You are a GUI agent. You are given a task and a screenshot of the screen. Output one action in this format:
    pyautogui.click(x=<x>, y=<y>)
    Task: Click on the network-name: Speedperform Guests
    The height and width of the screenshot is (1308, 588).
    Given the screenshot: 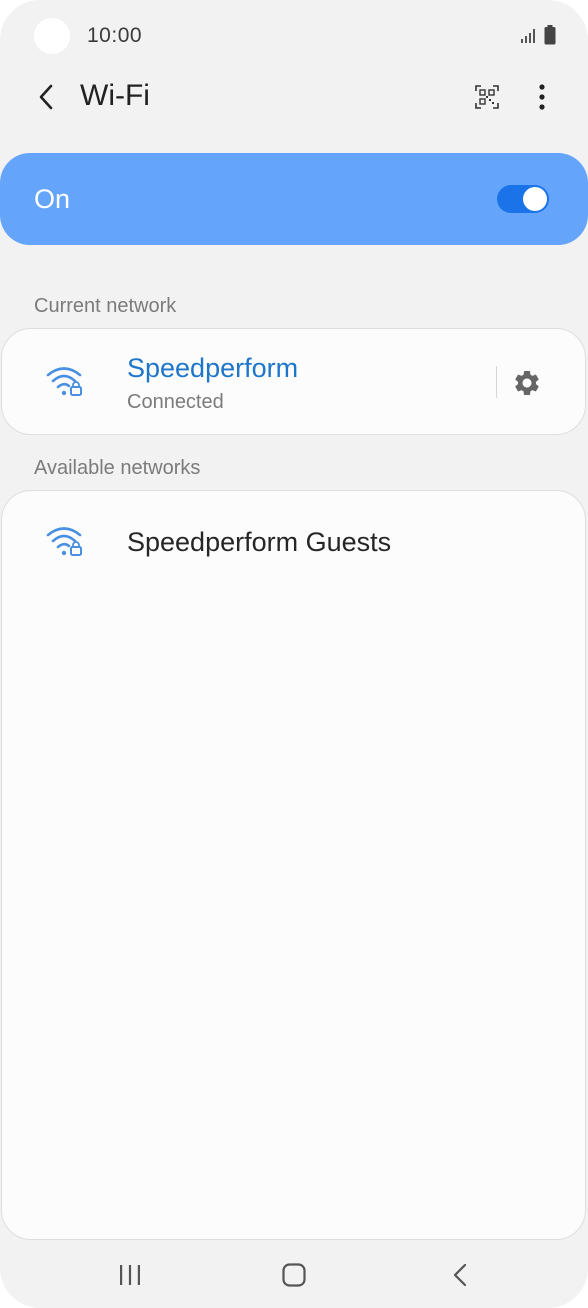 What is the action you would take?
    pyautogui.click(x=259, y=542)
    